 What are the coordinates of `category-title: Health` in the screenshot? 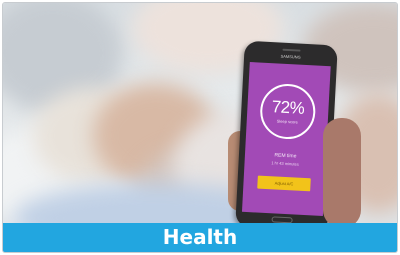 It's located at (200, 237).